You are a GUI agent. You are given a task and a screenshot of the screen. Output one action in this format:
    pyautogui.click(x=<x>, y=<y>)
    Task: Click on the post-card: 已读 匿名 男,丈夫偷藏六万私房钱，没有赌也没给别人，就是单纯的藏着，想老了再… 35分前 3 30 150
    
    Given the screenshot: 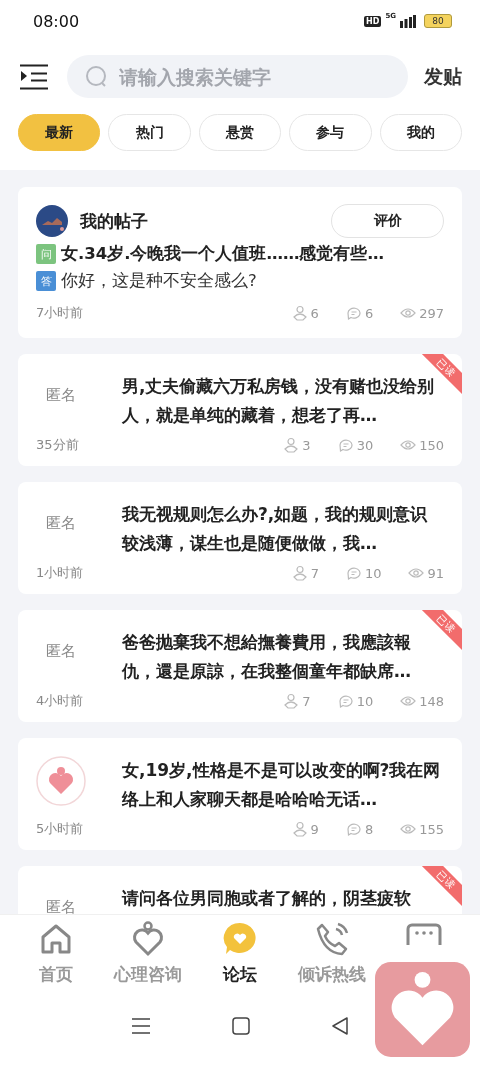 What is the action you would take?
    pyautogui.click(x=240, y=410)
    